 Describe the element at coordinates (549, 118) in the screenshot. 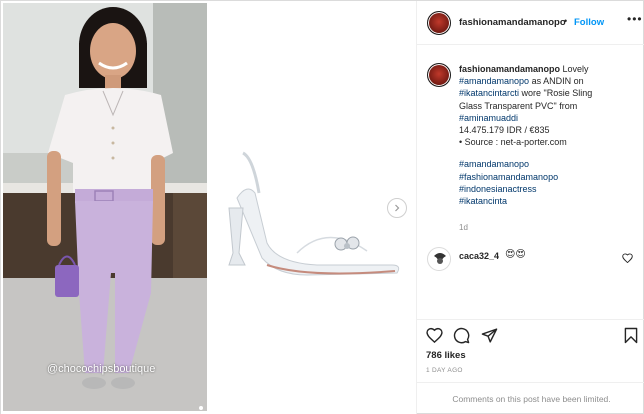

I see `hashtag-link: #aminamuaddi` at that location.